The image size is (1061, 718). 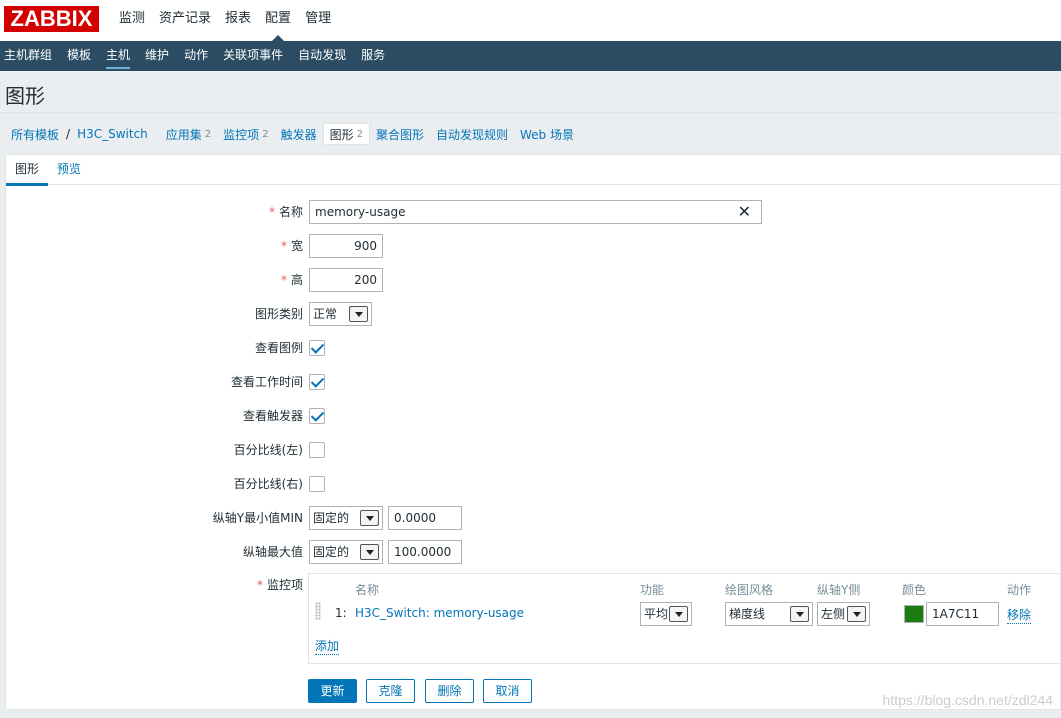 I want to click on item-function-select: 平均, so click(x=666, y=614).